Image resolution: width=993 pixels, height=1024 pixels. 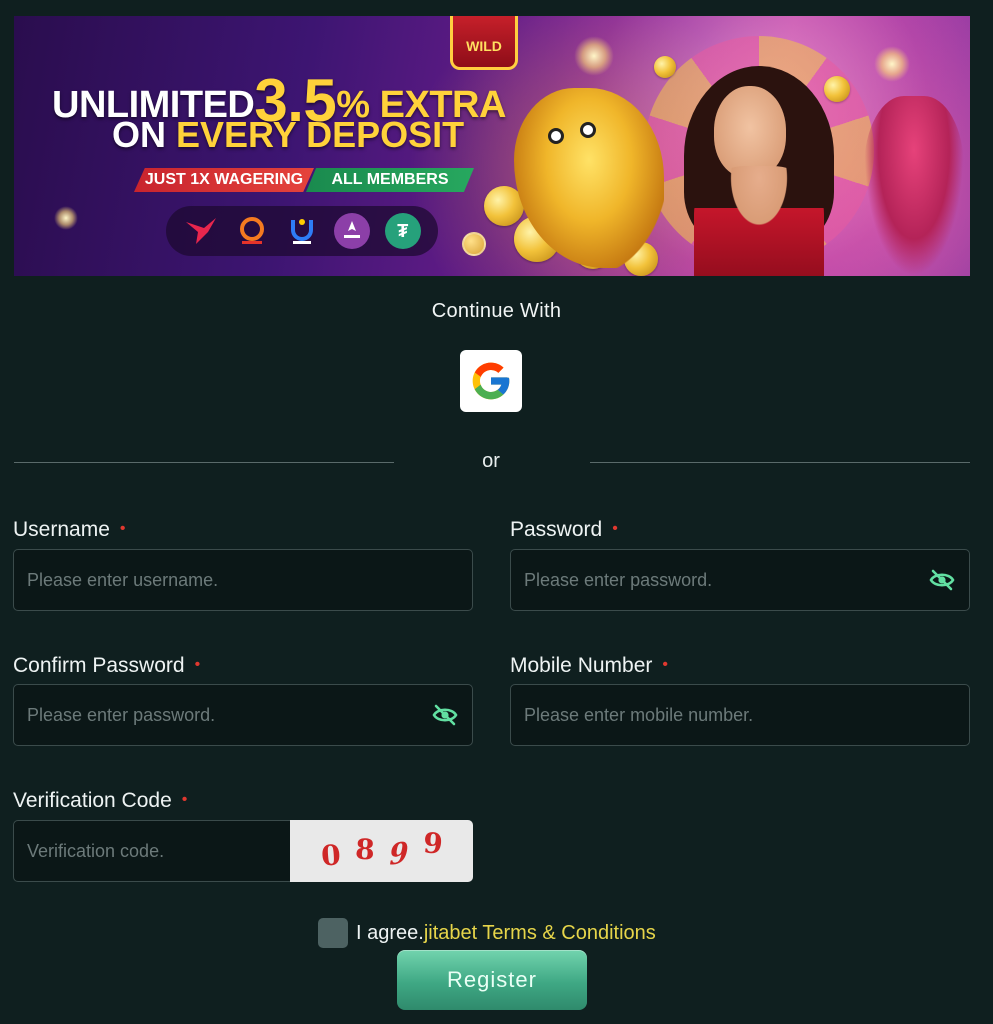 I want to click on mobile-number-input, so click(x=740, y=715).